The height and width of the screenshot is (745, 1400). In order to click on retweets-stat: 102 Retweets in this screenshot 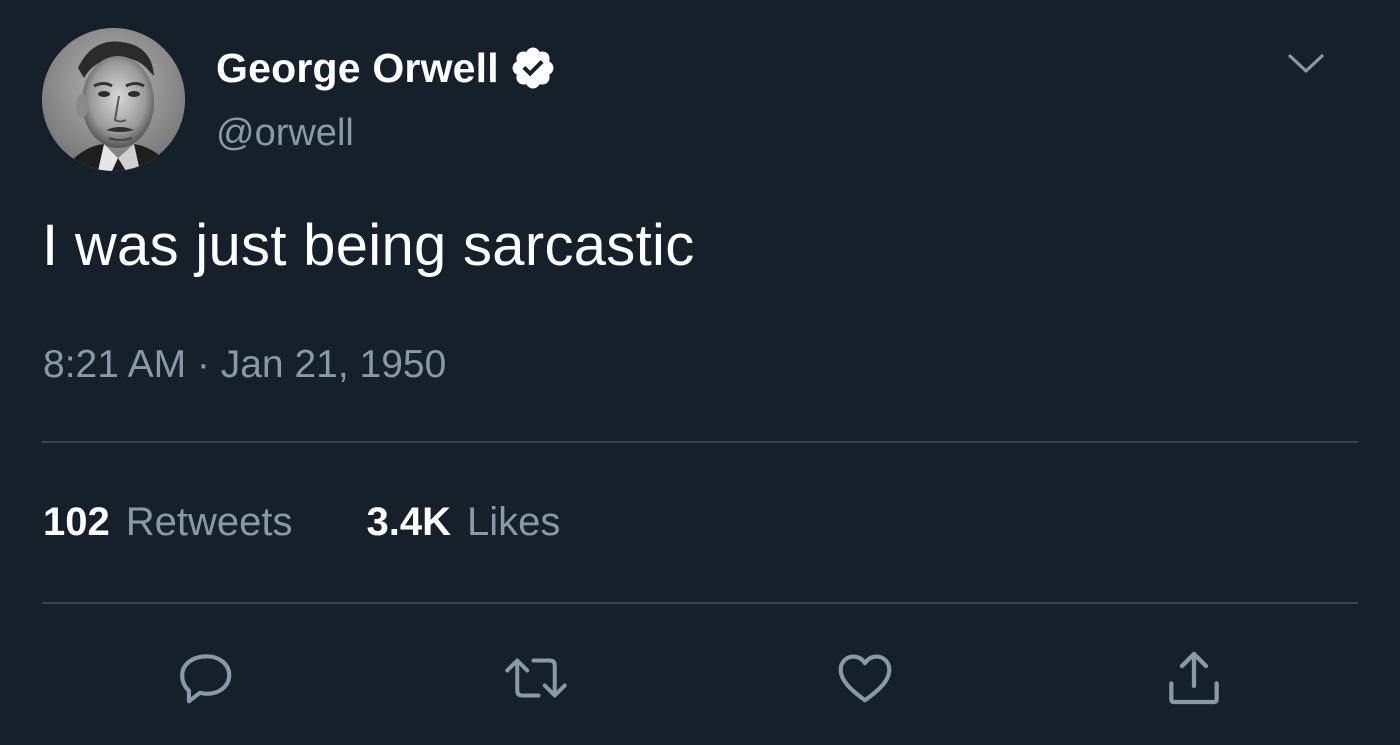, I will do `click(168, 522)`.